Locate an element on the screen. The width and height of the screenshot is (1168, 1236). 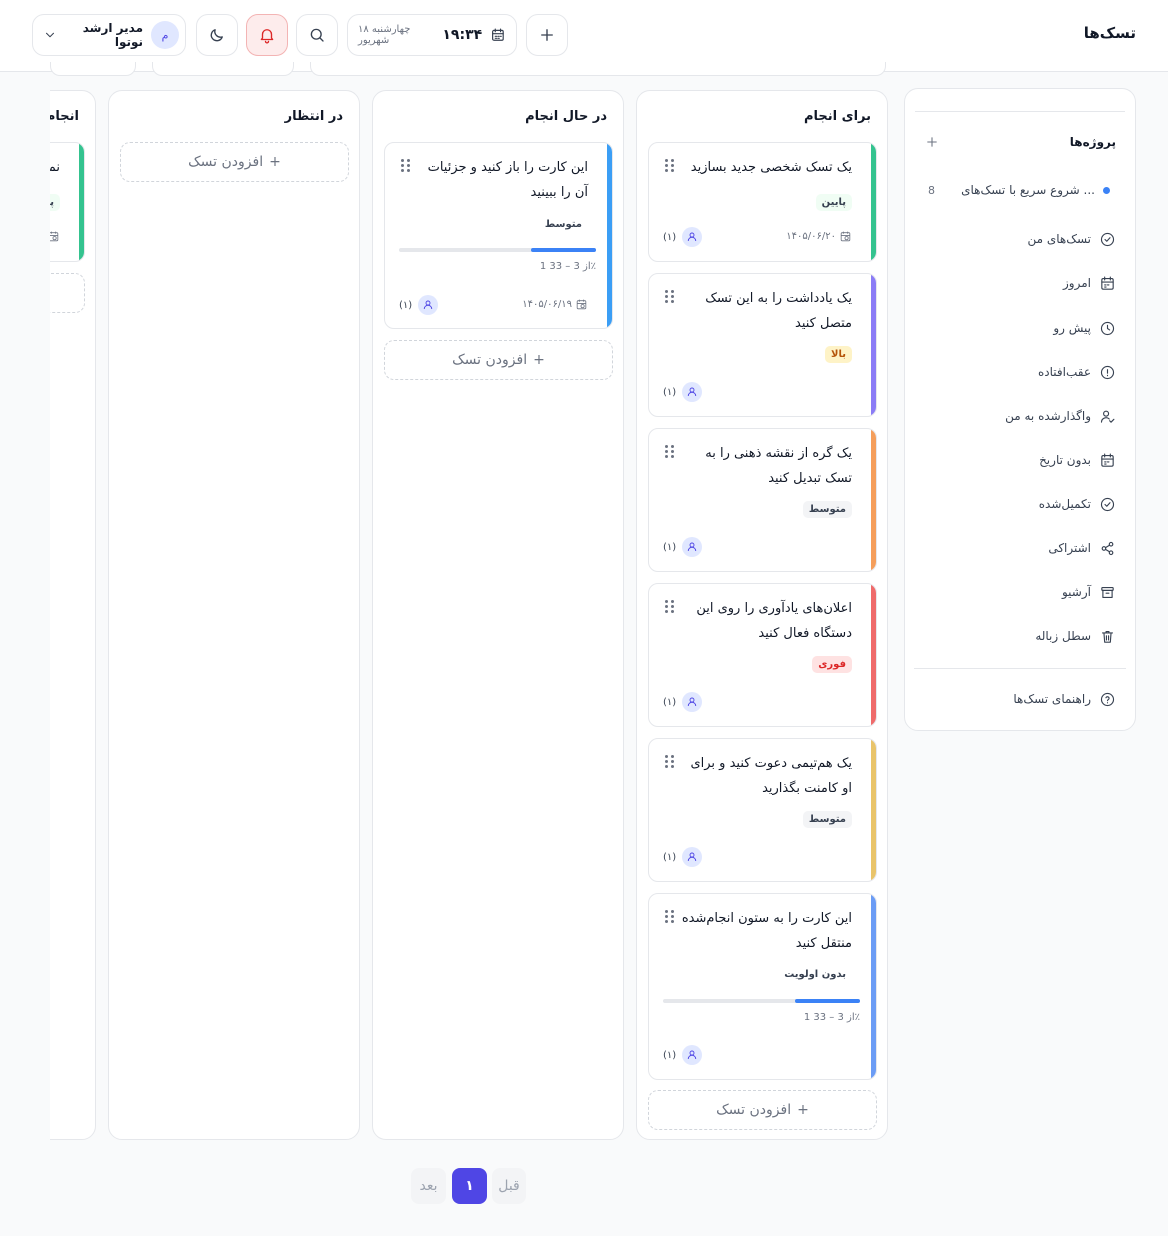
help-circle-icon is located at coordinates (1107, 699).